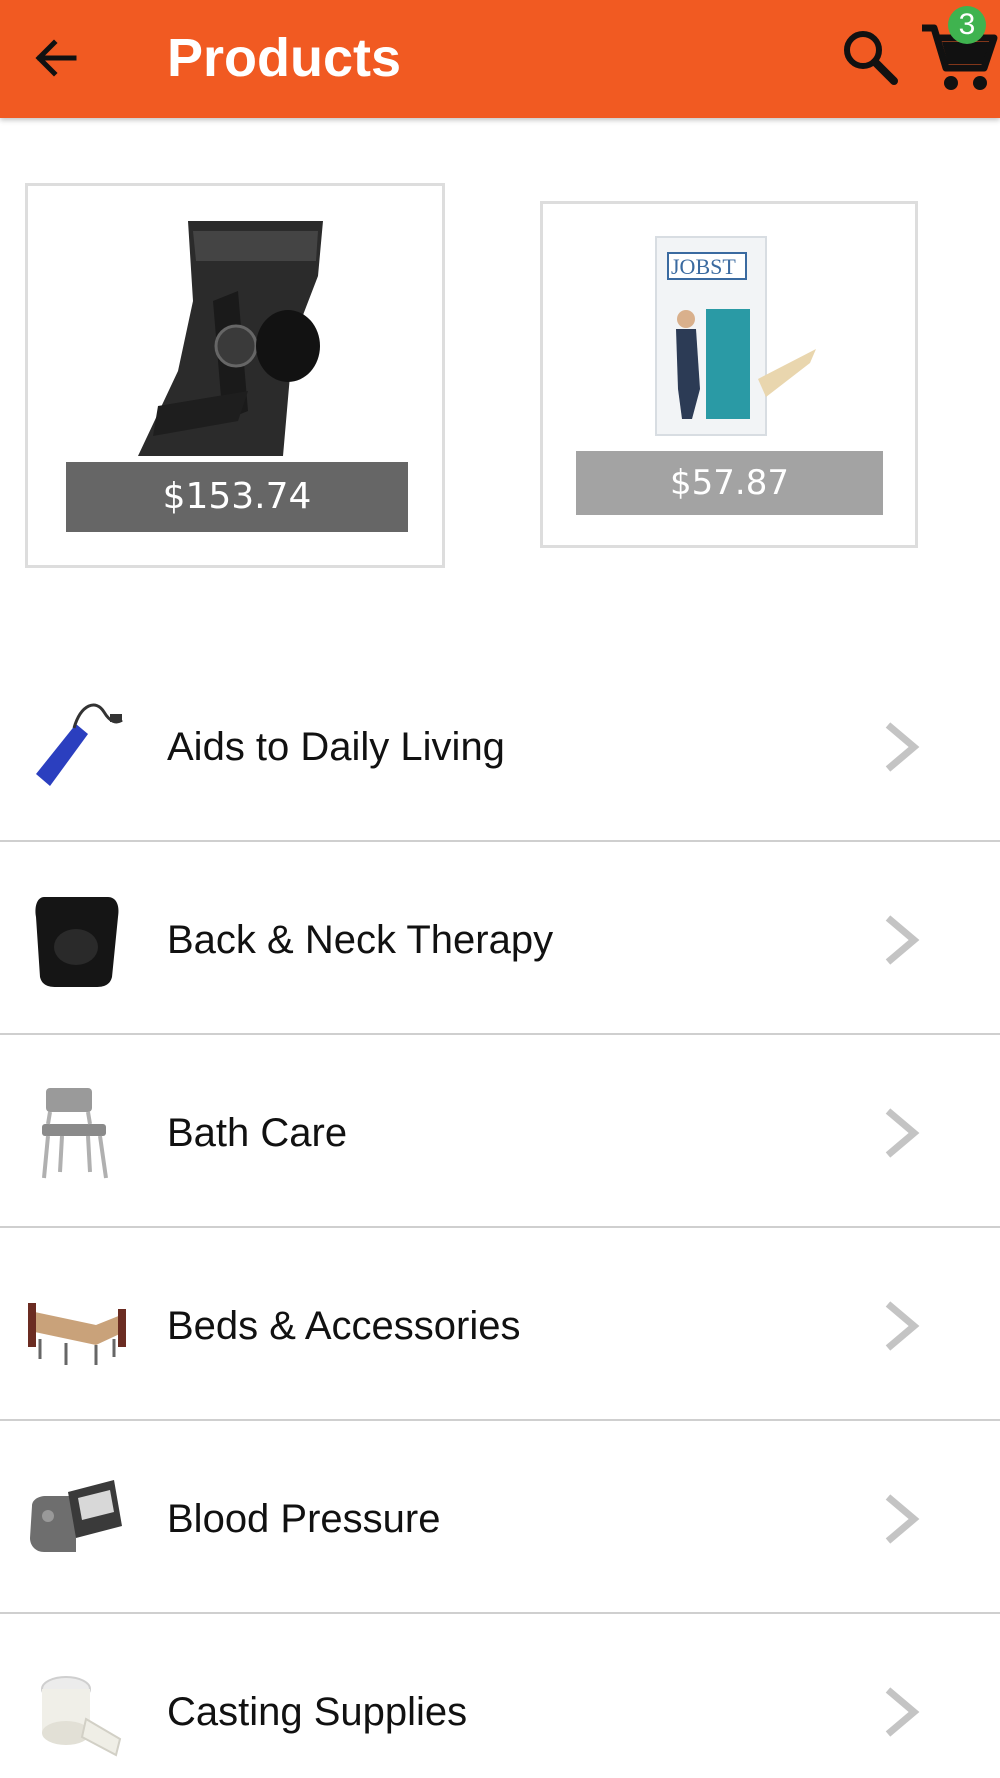 This screenshot has height=1778, width=1000. What do you see at coordinates (500, 1696) in the screenshot?
I see `category-row-casting-supplies: Casting Supplies` at bounding box center [500, 1696].